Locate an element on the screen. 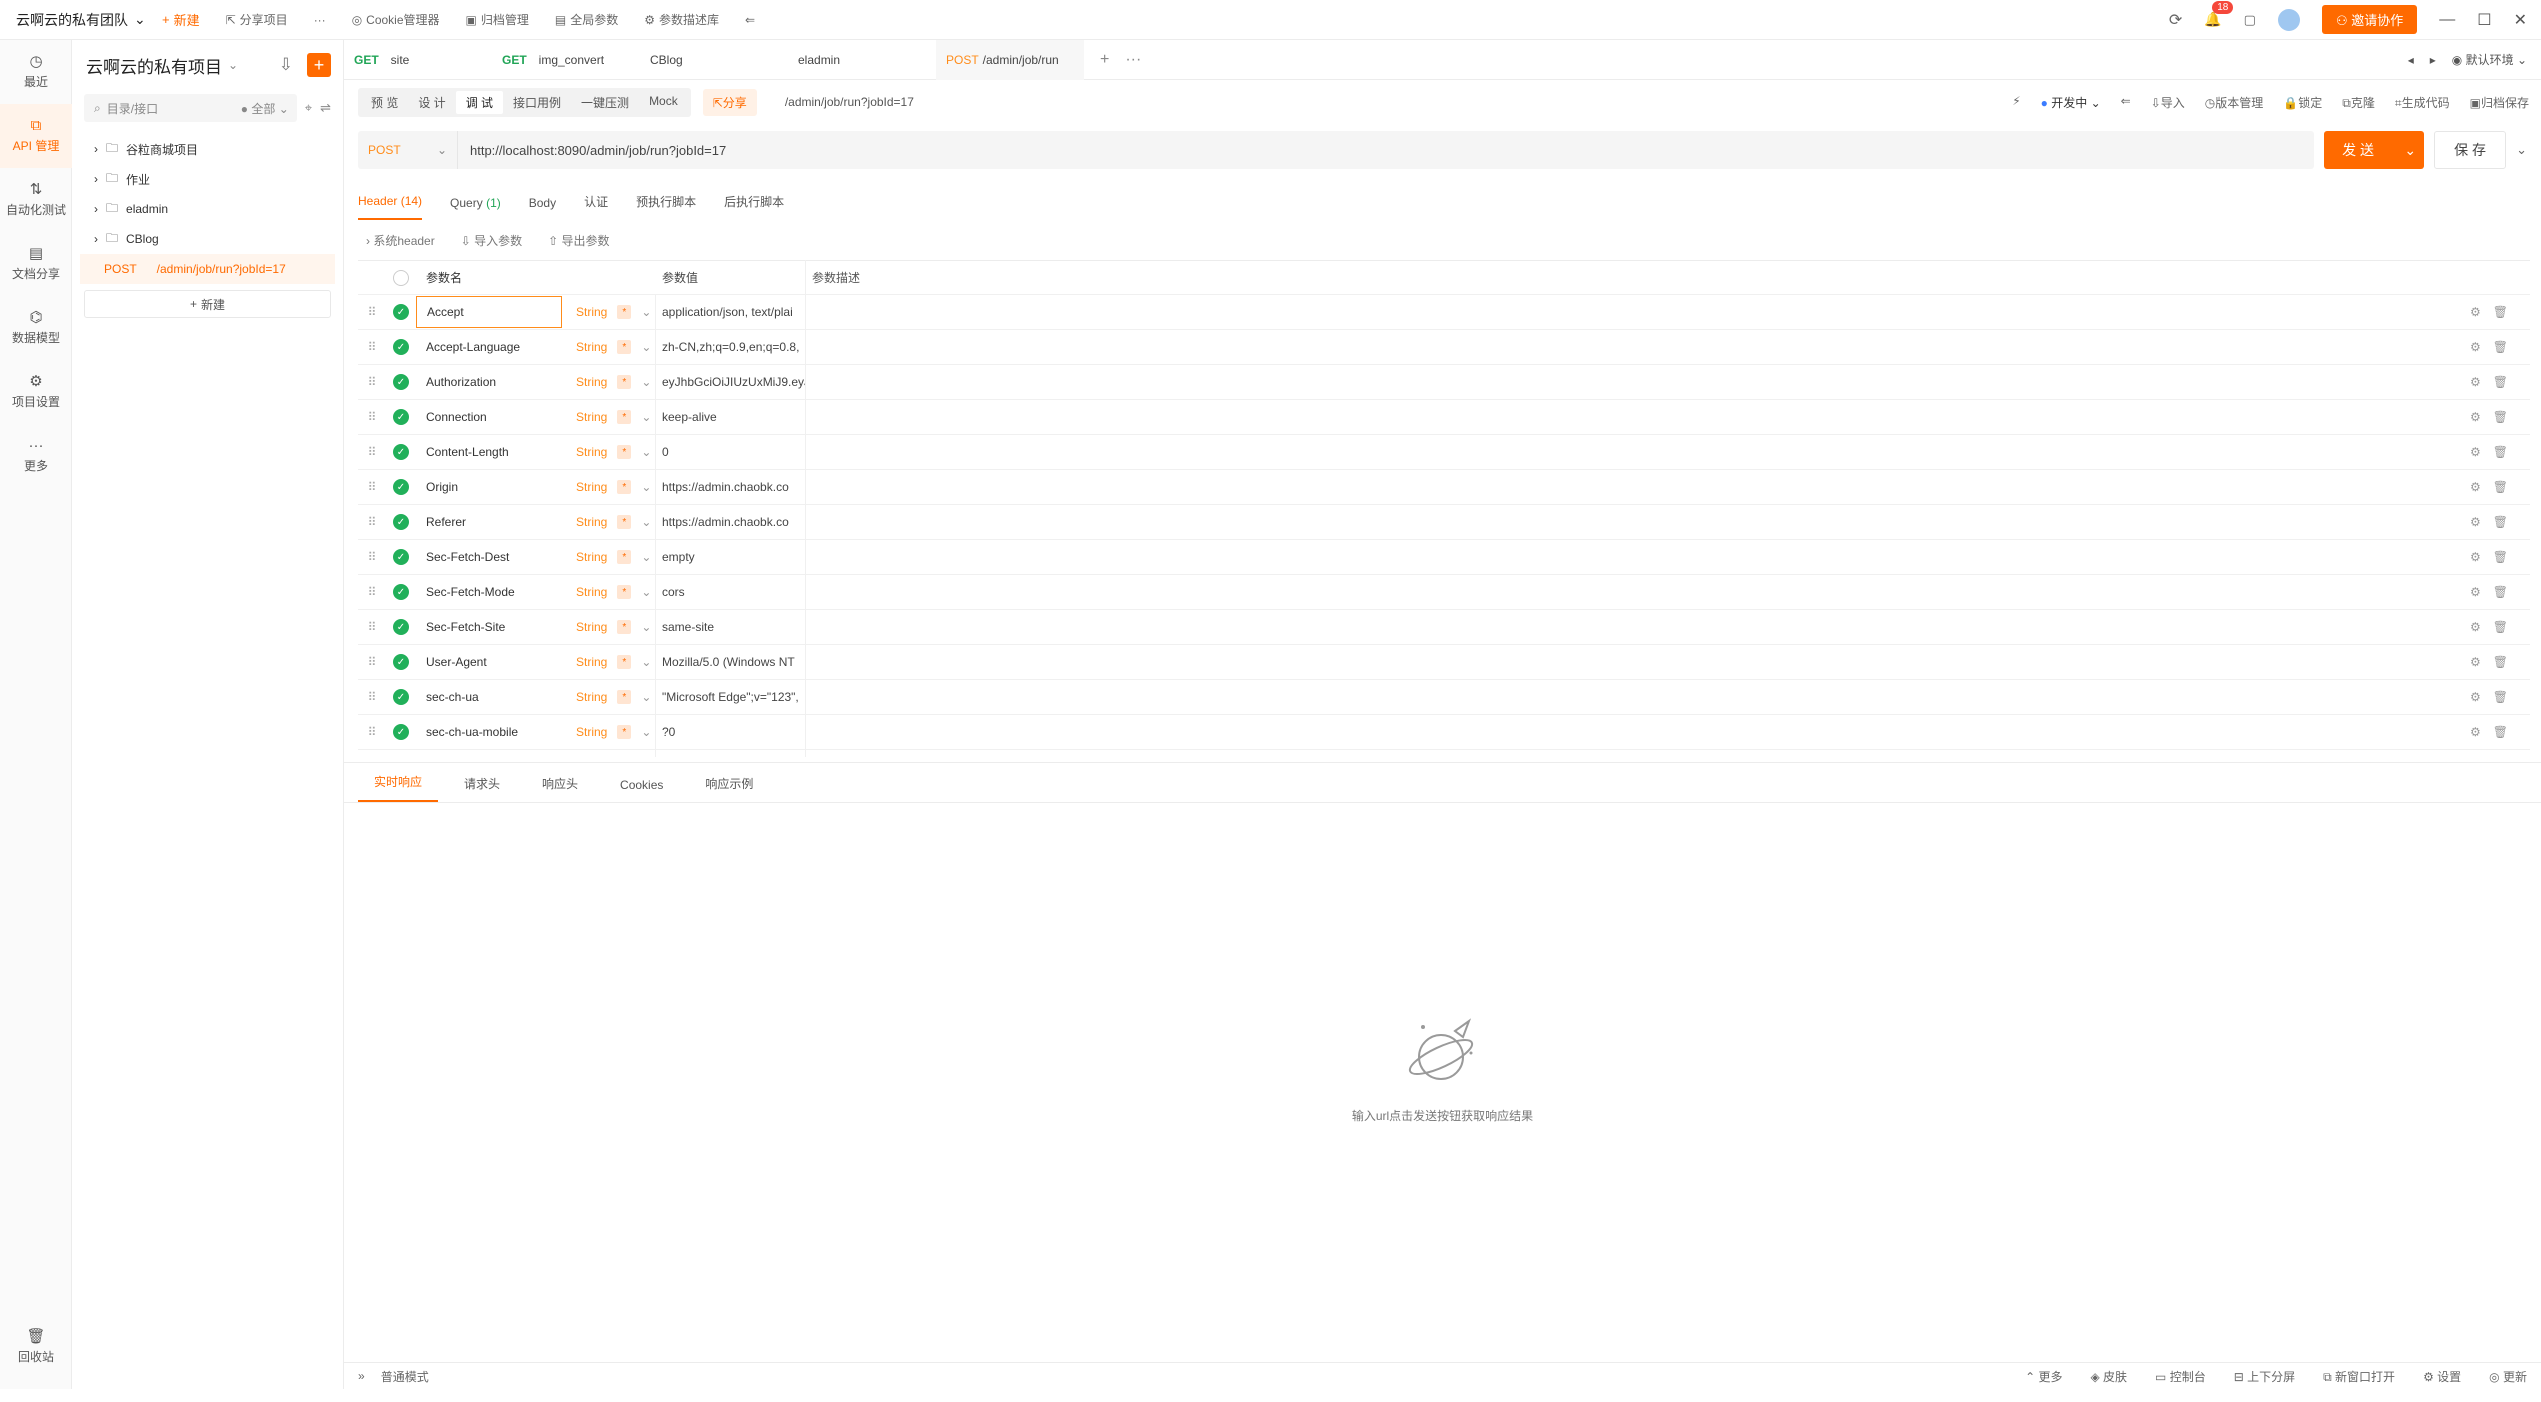  import-button: ⇩导入 is located at coordinates (2168, 102).